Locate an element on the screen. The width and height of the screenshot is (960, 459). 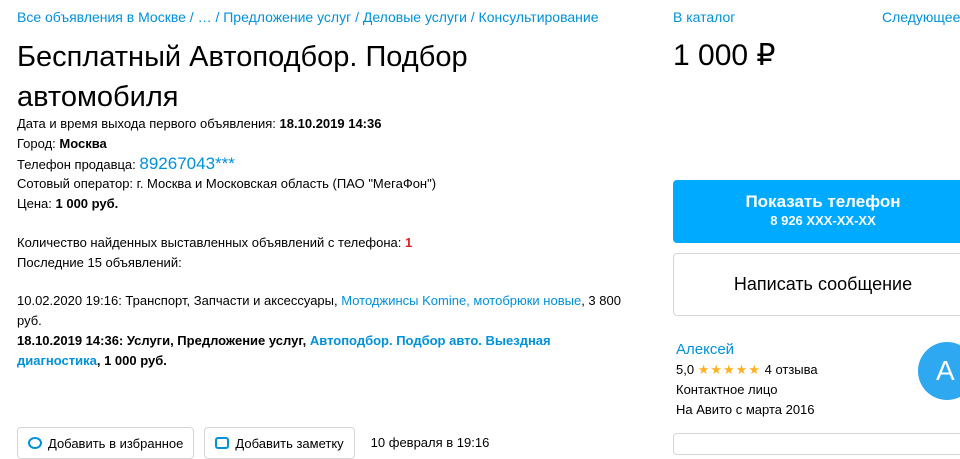
add-favorite-button: Добавить в избранное is located at coordinates (106, 443).